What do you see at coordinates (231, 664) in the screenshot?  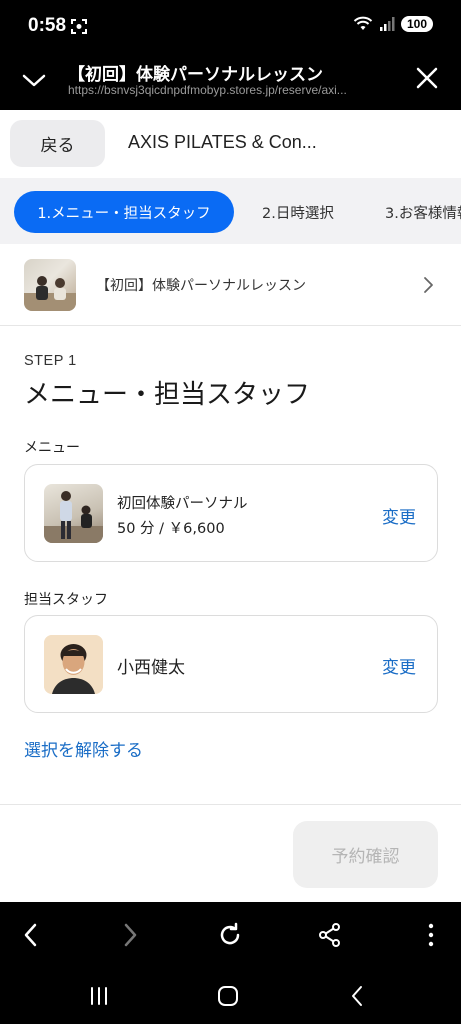 I see `staff-card: 小西健太 変更` at bounding box center [231, 664].